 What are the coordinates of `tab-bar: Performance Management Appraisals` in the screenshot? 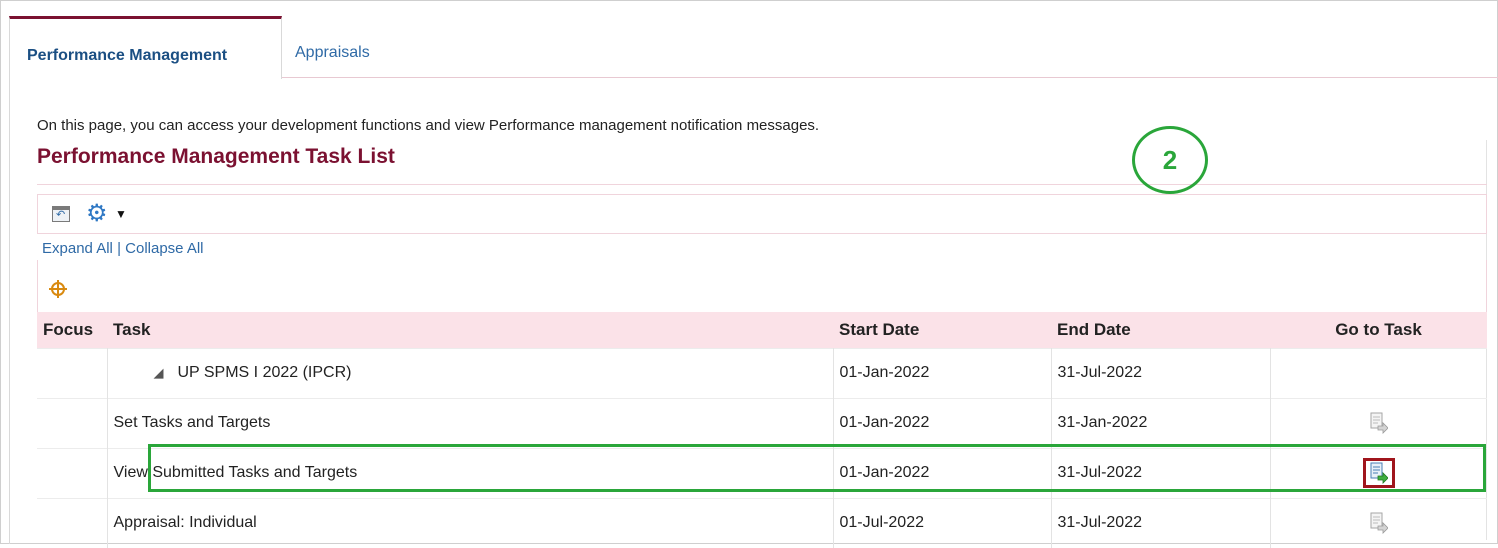 It's located at (753, 47).